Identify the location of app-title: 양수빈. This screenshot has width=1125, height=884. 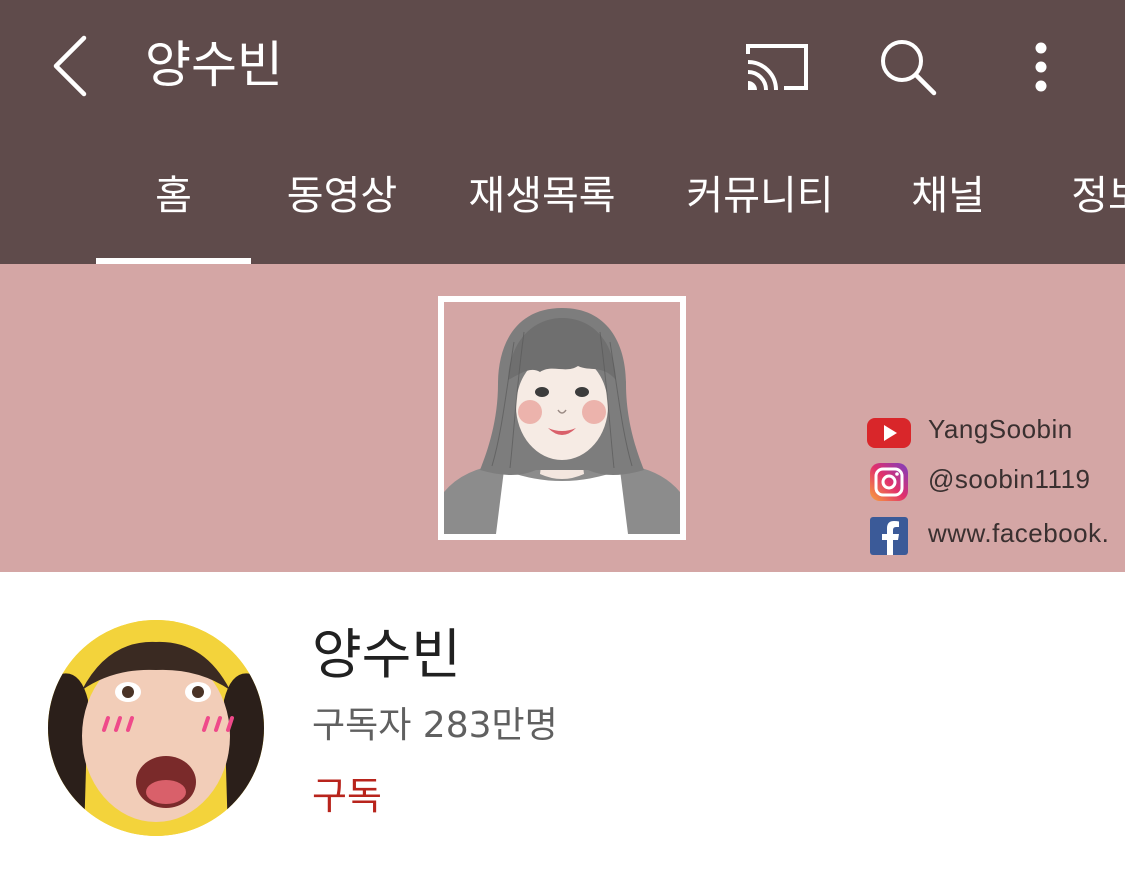
(214, 65).